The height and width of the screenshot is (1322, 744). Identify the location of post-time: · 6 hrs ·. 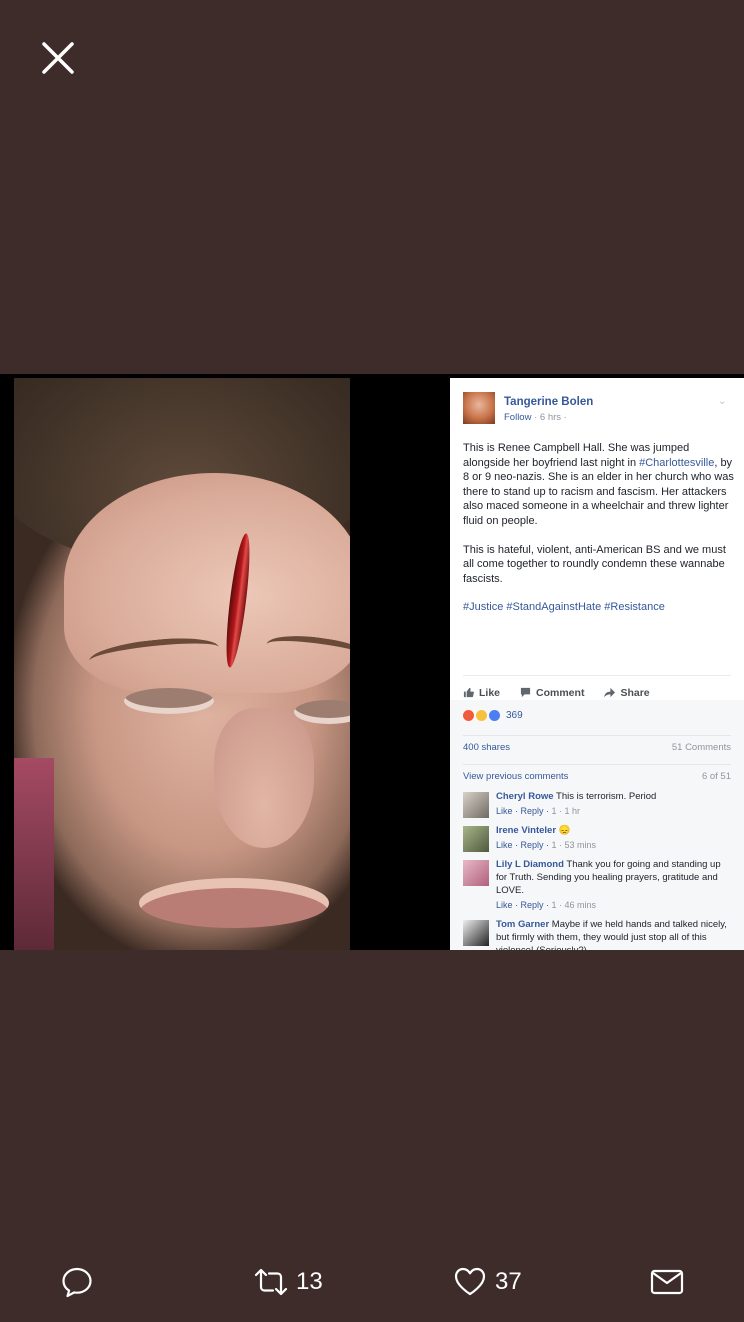
(550, 417).